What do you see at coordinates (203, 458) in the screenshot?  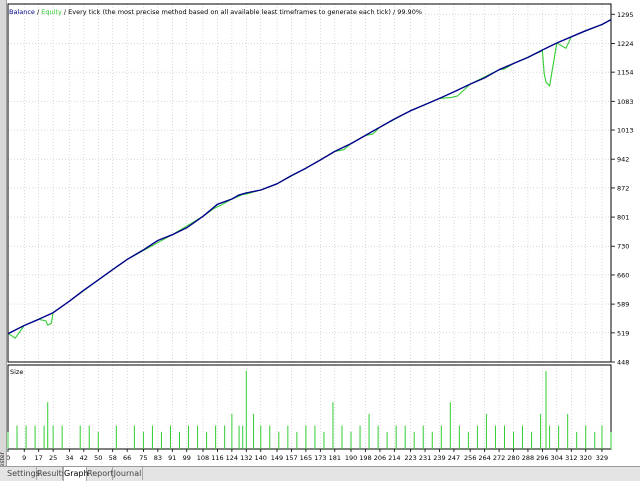 I see `x-tick-label: 108` at bounding box center [203, 458].